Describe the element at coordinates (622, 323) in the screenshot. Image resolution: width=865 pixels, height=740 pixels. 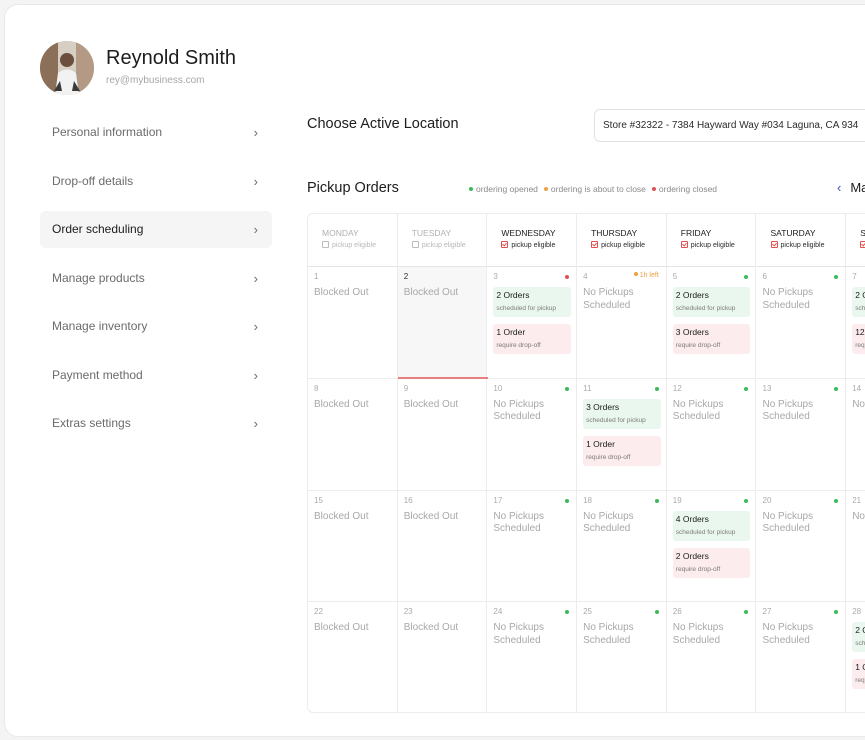
I see `calendar-day-cell: 4 1h left No Pickups Scheduled` at that location.